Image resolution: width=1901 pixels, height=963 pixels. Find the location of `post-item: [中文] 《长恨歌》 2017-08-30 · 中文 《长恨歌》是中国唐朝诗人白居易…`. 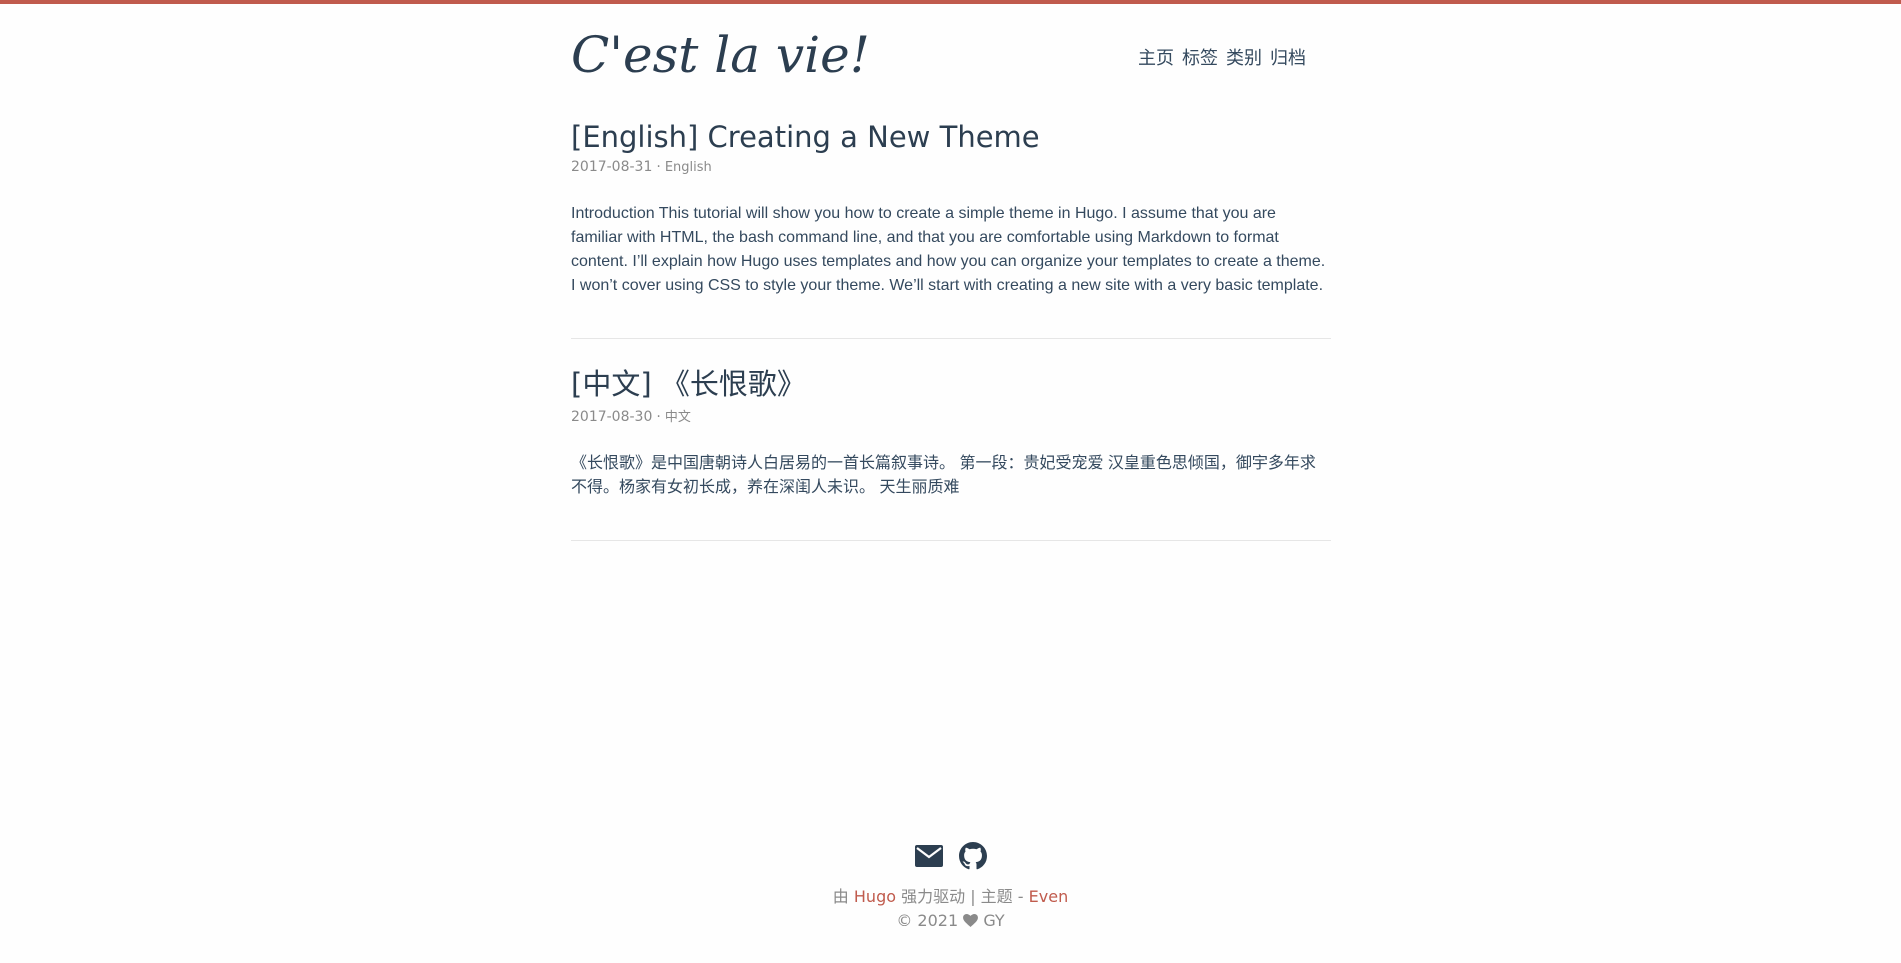

post-item: [中文] 《长恨歌》 2017-08-30 · 中文 《长恨歌》是中国唐朝诗人白居易… is located at coordinates (951, 440).